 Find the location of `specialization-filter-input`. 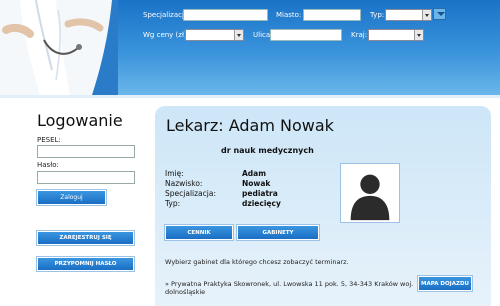

specialization-filter-input is located at coordinates (225, 15).